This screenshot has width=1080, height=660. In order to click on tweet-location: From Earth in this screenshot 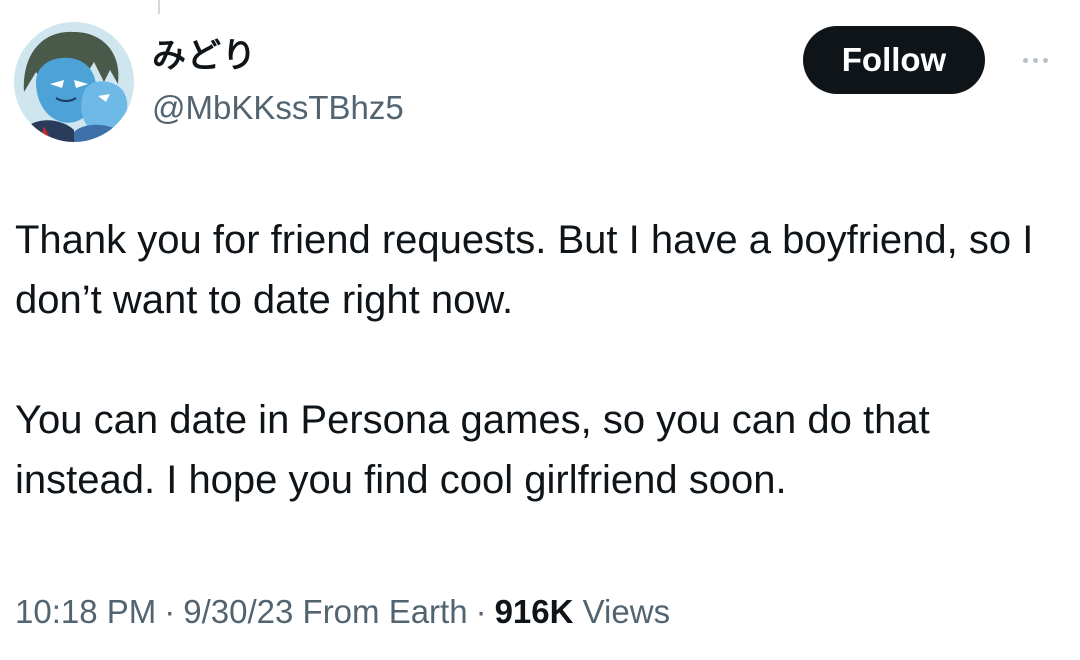, I will do `click(385, 611)`.